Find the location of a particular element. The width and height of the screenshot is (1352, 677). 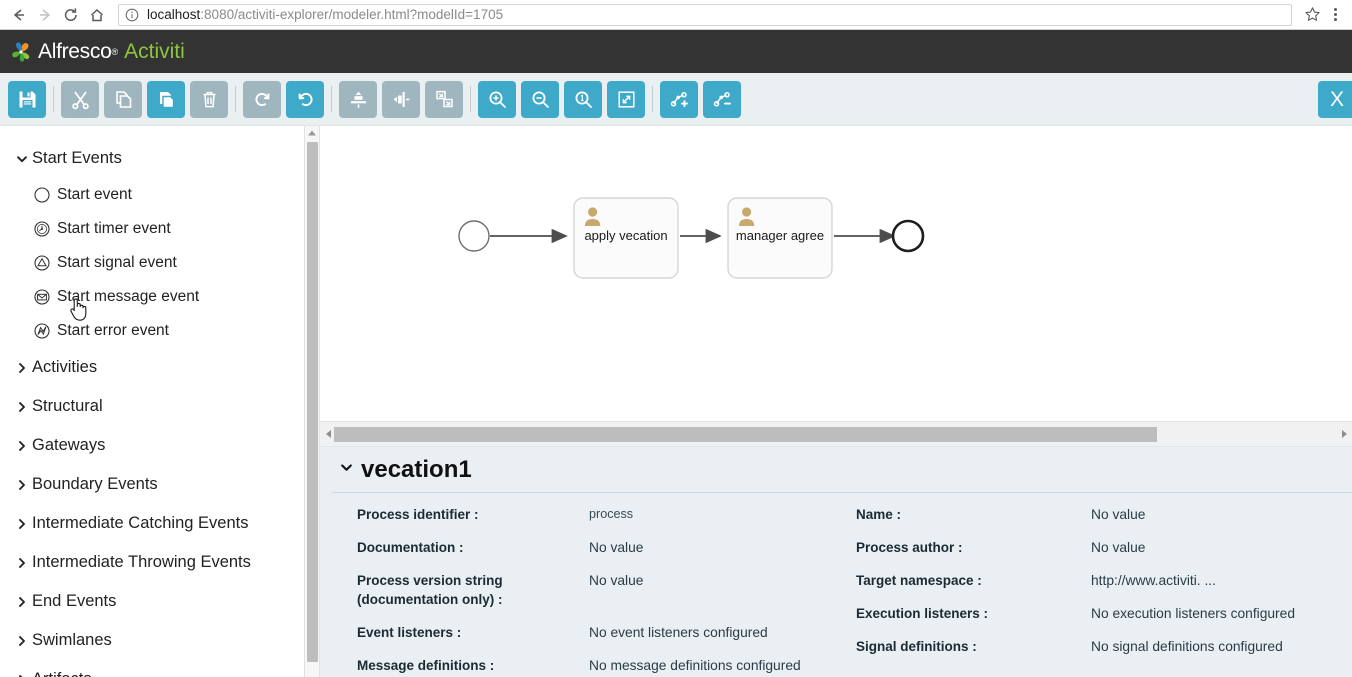

palette-vertical-scrollbar is located at coordinates (311, 401).